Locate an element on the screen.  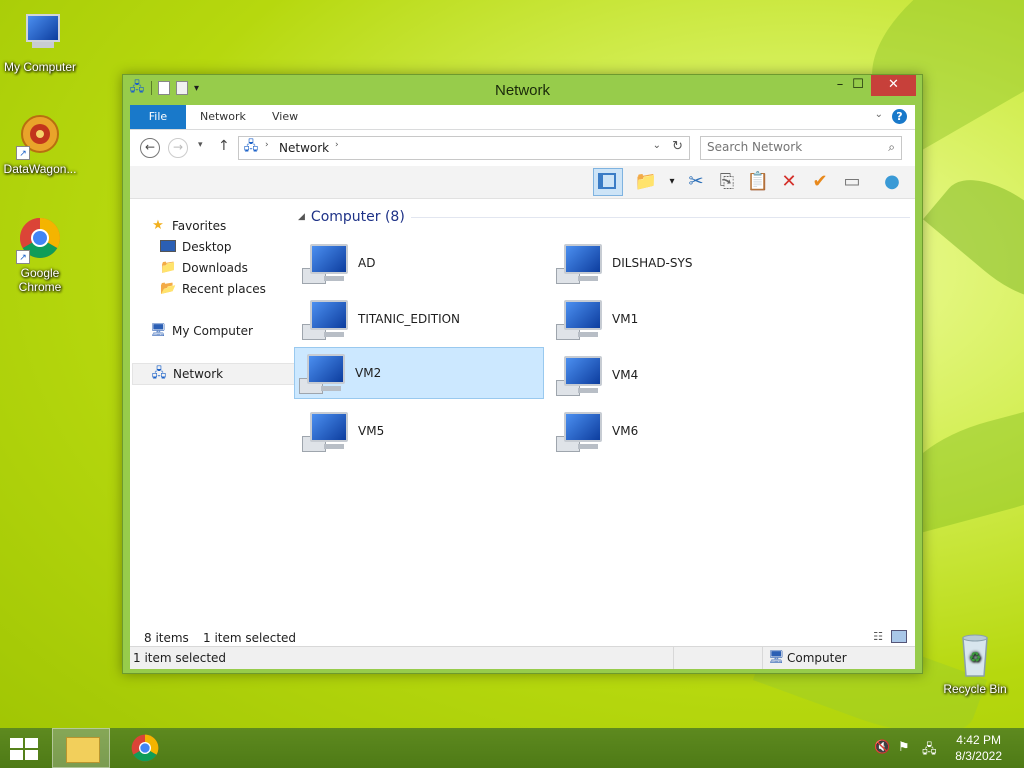
nav-desktop-label: Desktop is located at coordinates (207, 247).